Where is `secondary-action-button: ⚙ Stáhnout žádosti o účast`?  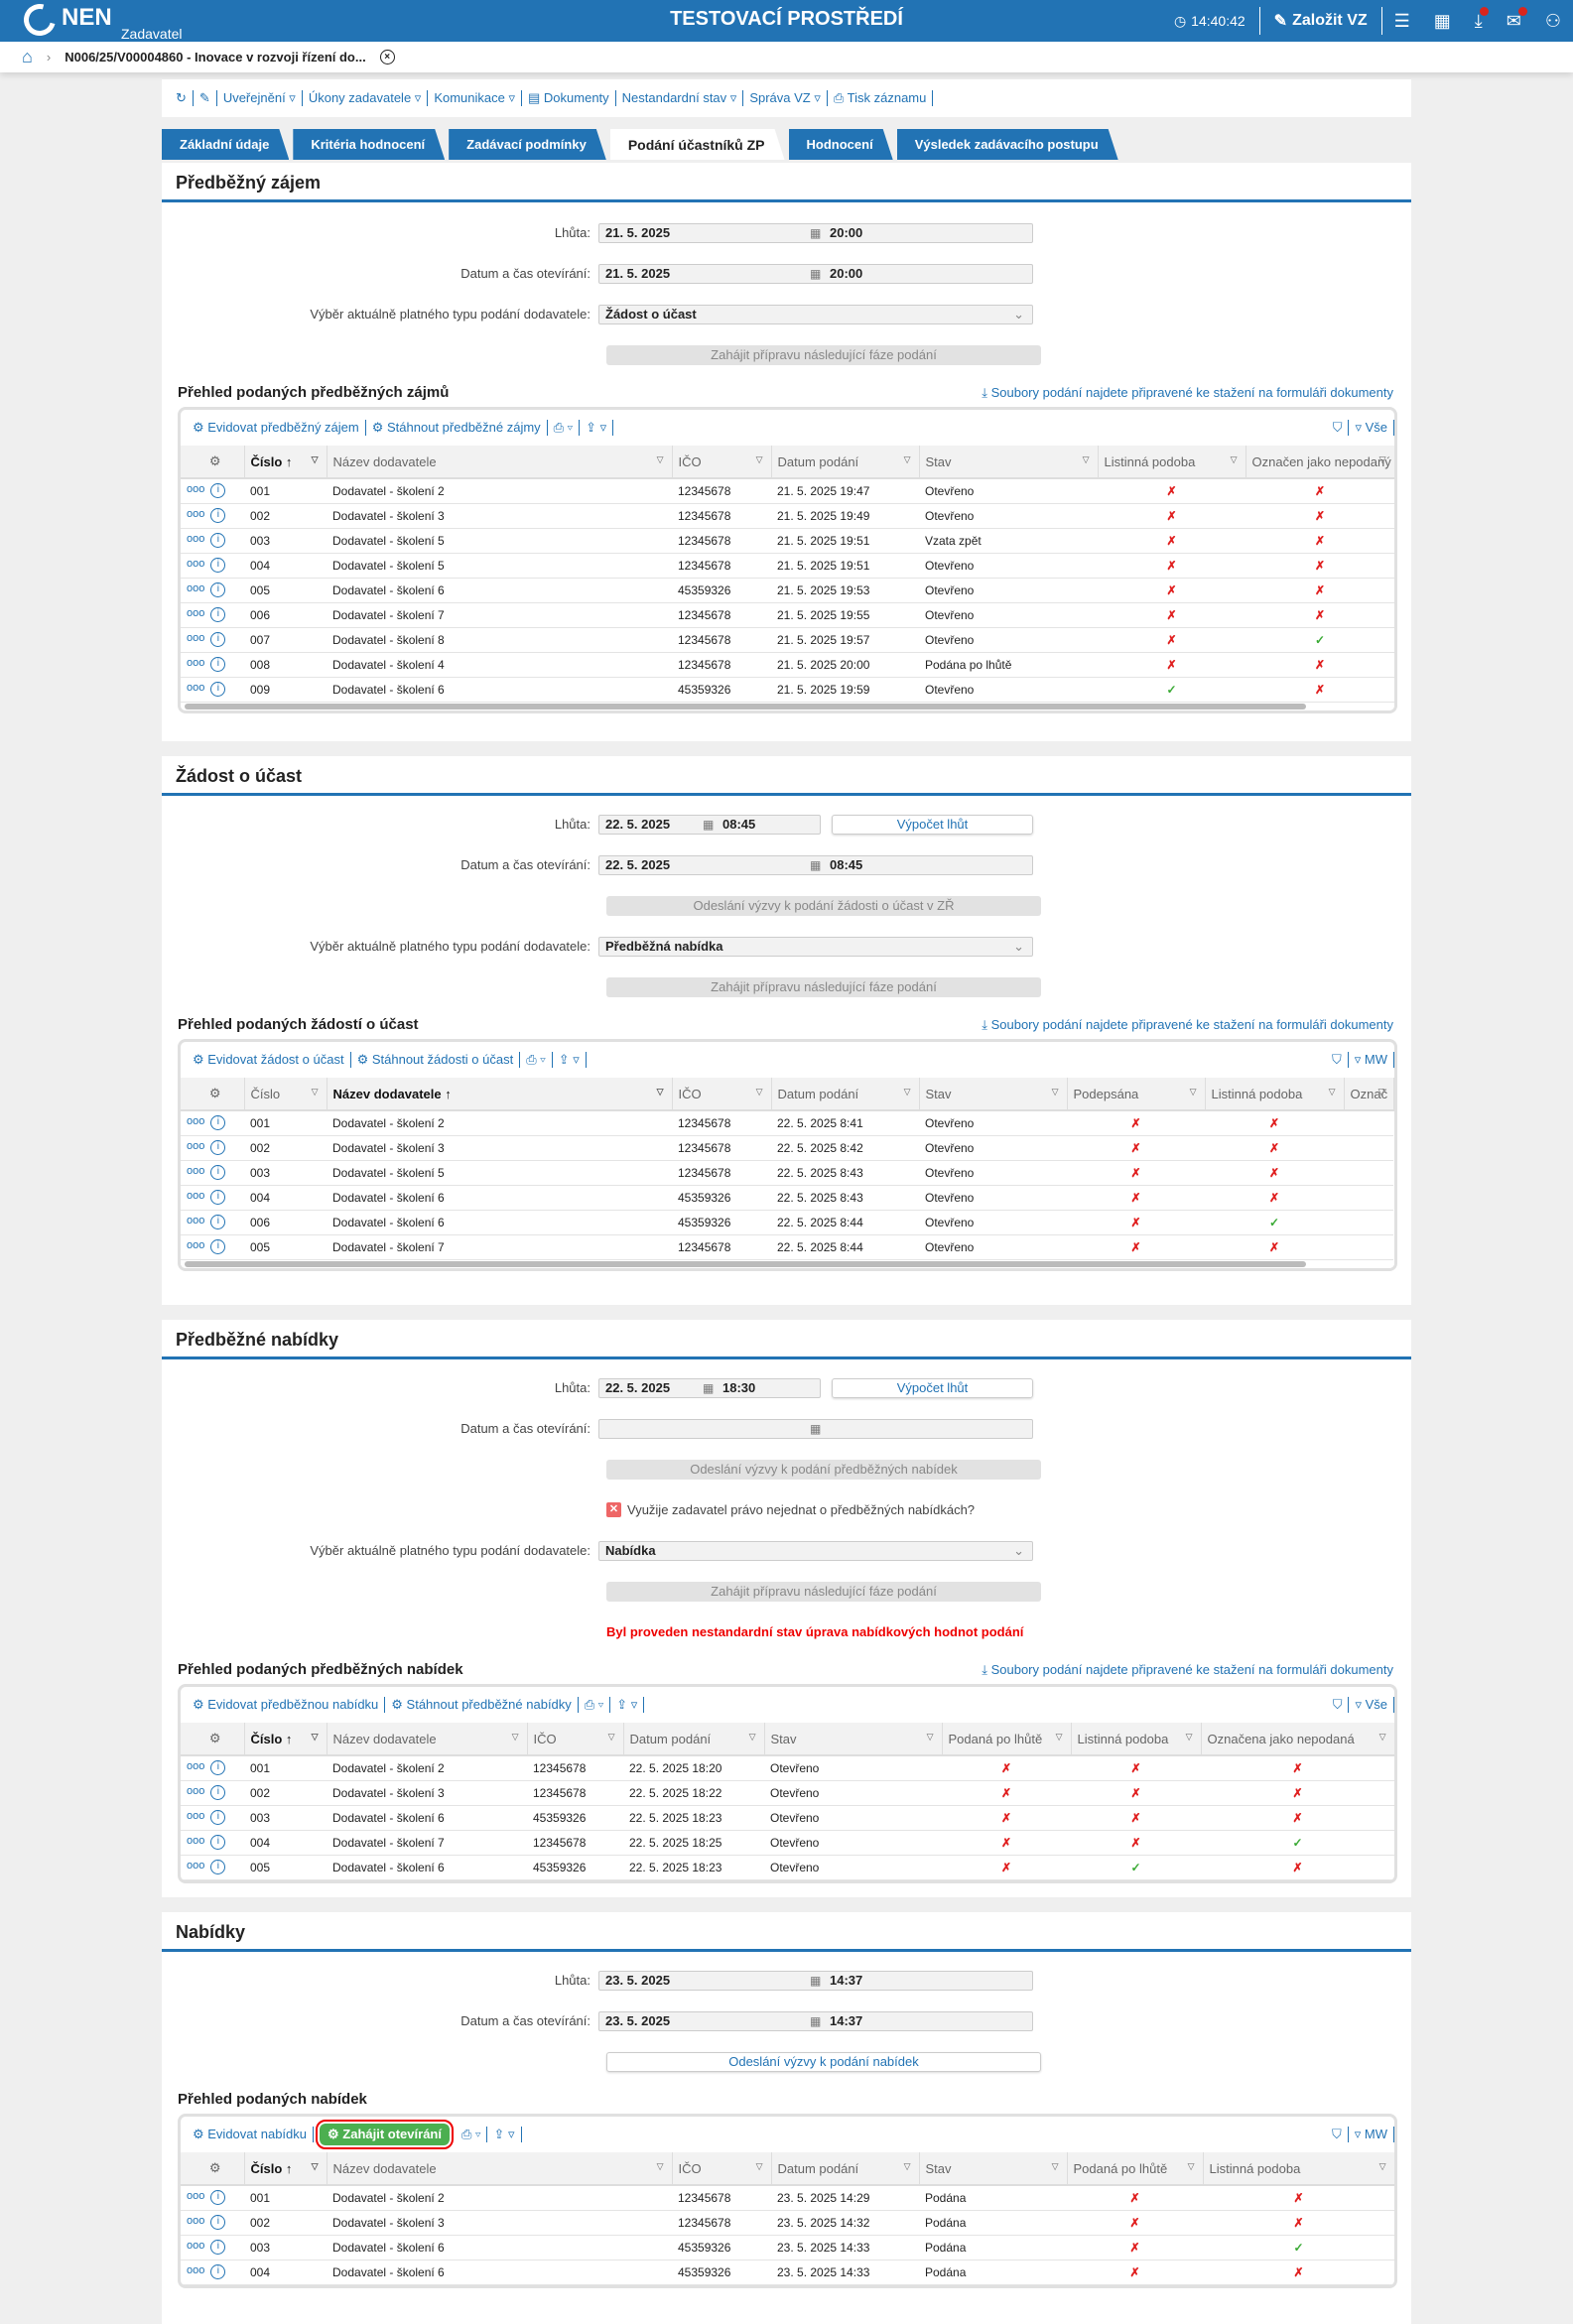 secondary-action-button: ⚙ Stáhnout žádosti o účast is located at coordinates (436, 1060).